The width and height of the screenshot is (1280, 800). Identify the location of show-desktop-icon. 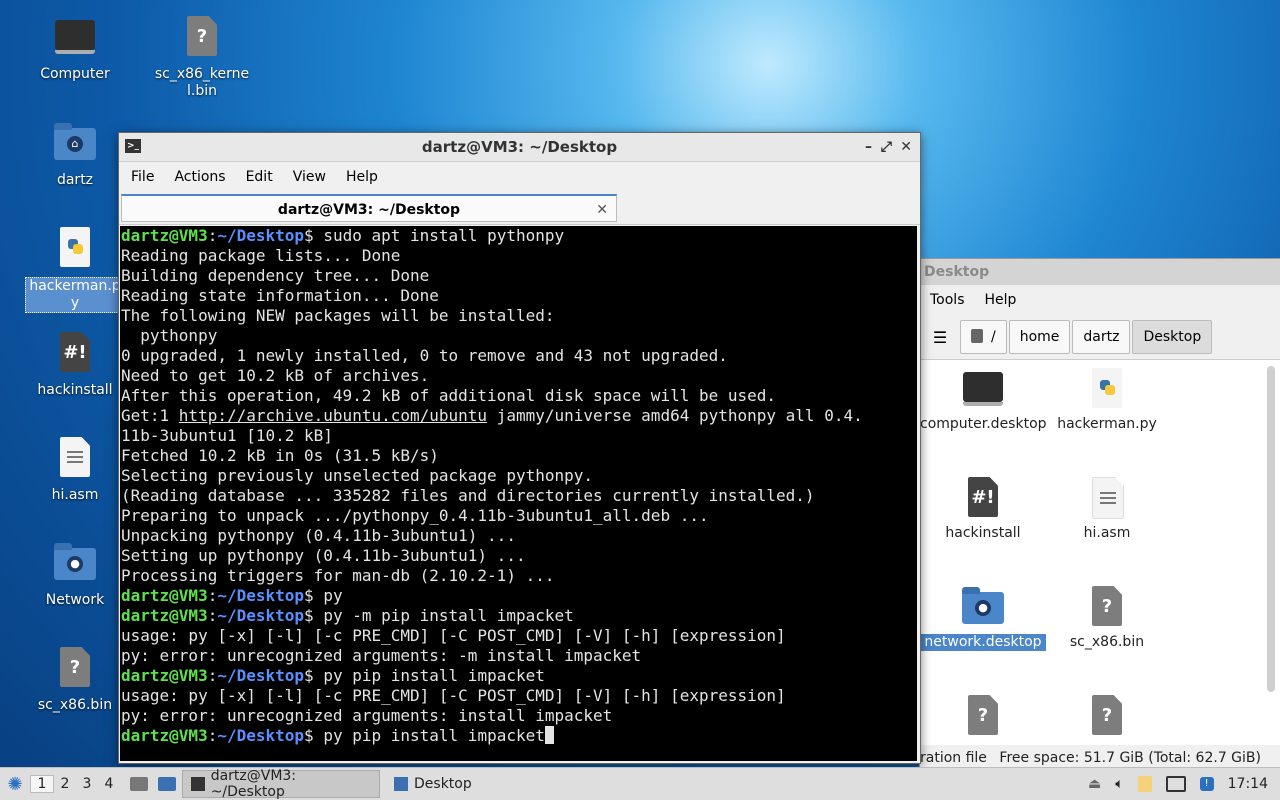
(167, 784).